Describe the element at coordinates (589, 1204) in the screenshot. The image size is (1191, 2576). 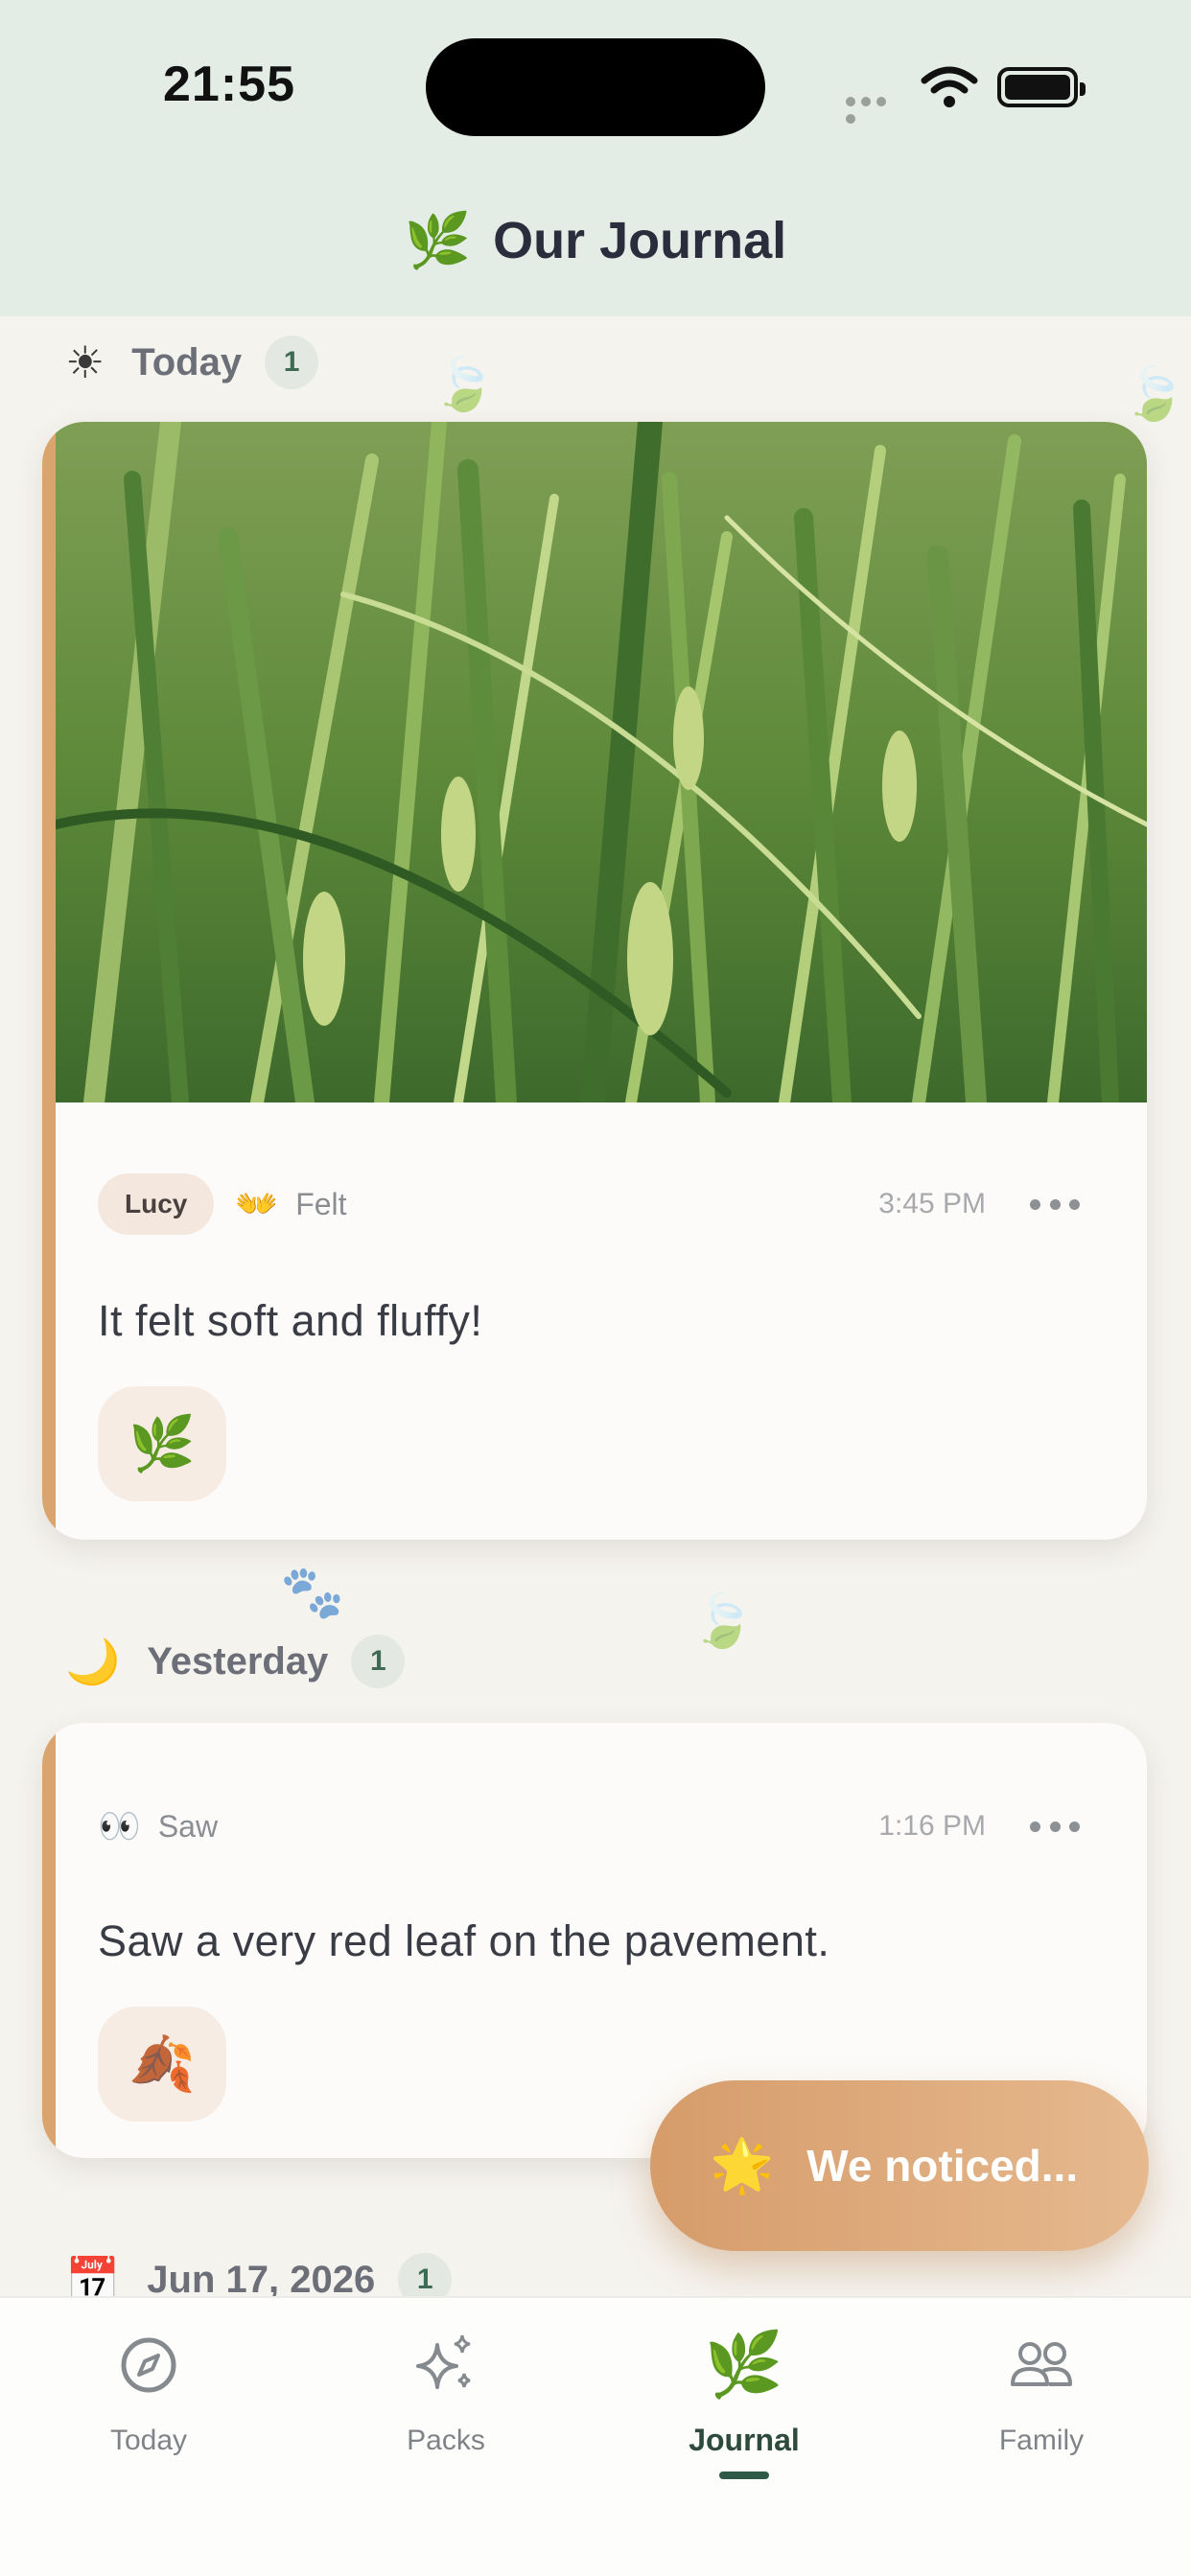
I see `entry-meta-row: Lucy 👐 Felt 3:45 PM` at that location.